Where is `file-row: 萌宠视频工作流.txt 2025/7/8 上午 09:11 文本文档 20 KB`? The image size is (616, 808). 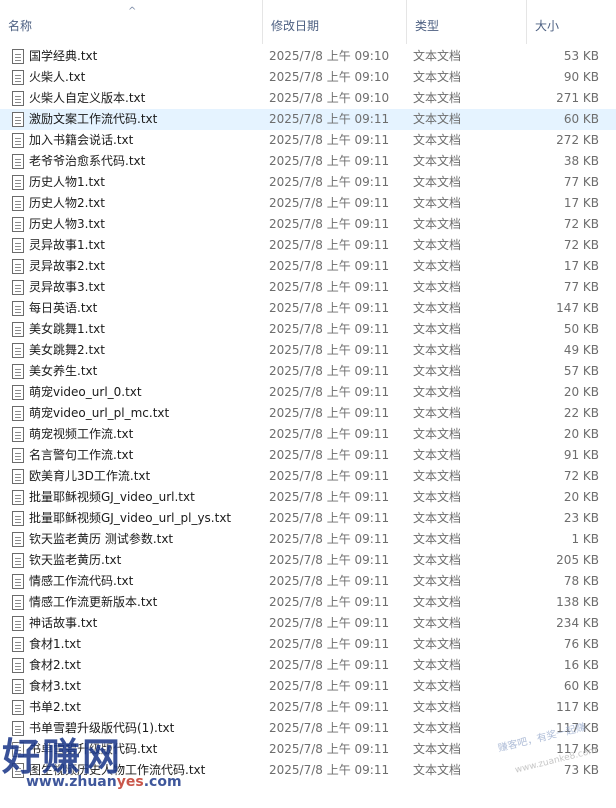
file-row: 萌宠视频工作流.txt 2025/7/8 上午 09:11 文本文档 20 KB is located at coordinates (308, 434).